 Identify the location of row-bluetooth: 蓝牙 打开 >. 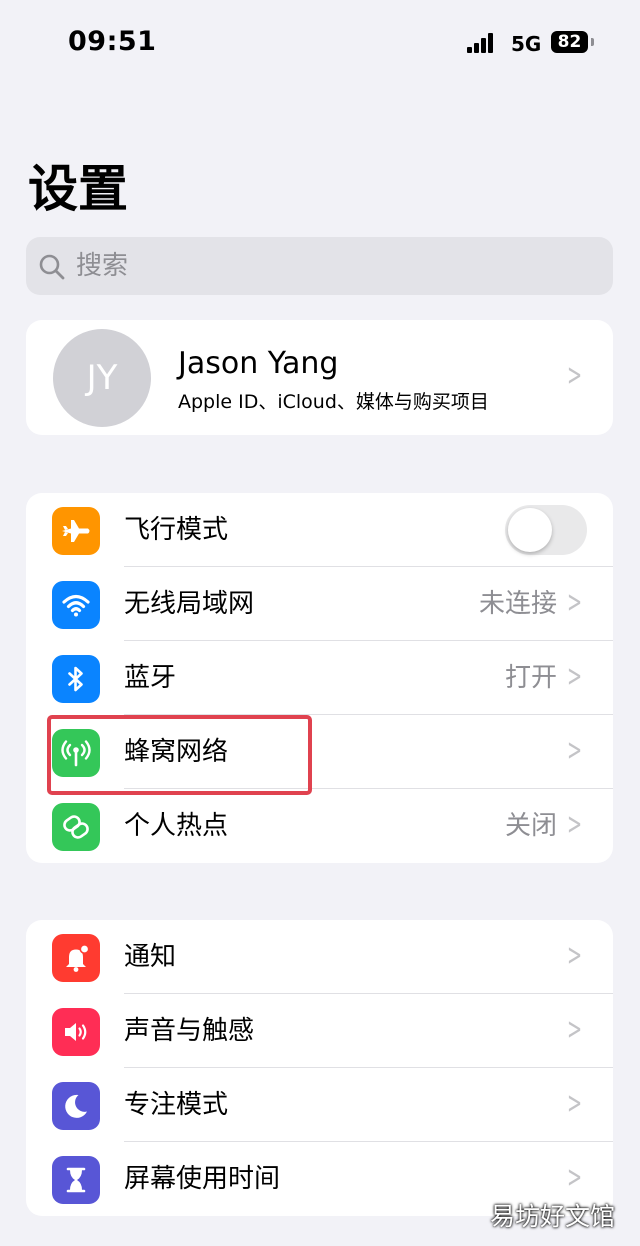
(319, 678).